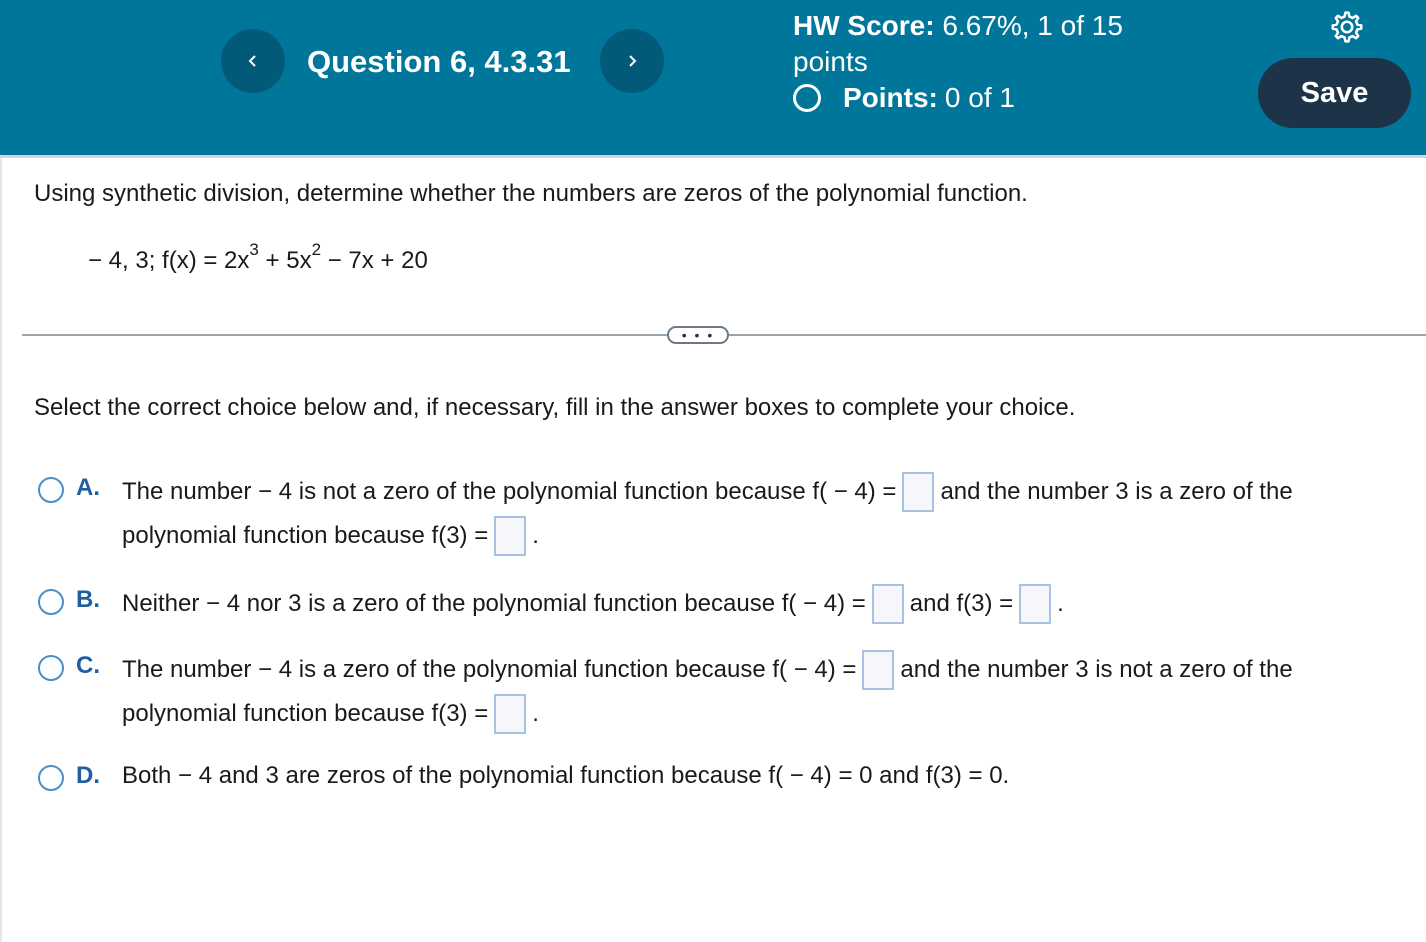 Image resolution: width=1426 pixels, height=942 pixels. What do you see at coordinates (88, 487) in the screenshot?
I see `choice-a-letter: A.` at bounding box center [88, 487].